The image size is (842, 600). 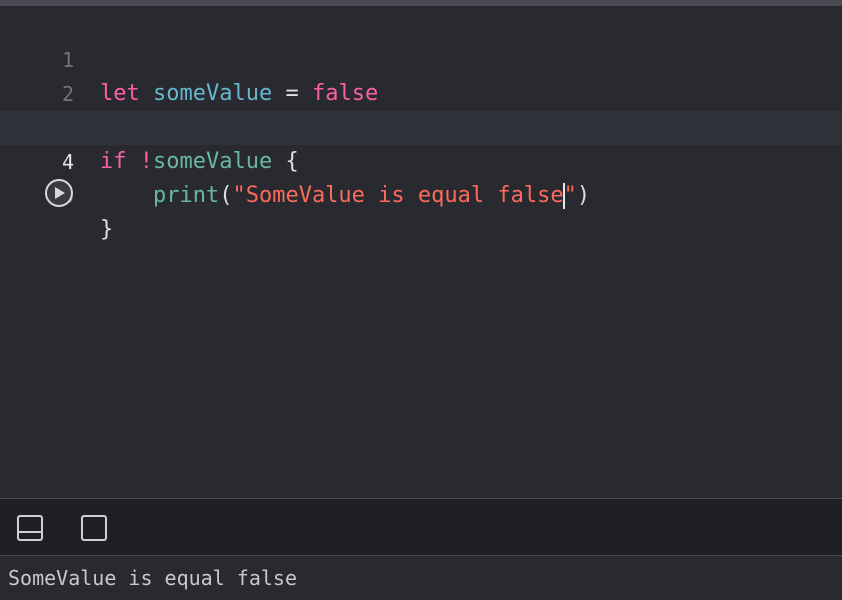 What do you see at coordinates (421, 527) in the screenshot?
I see `debug-panel-bar` at bounding box center [421, 527].